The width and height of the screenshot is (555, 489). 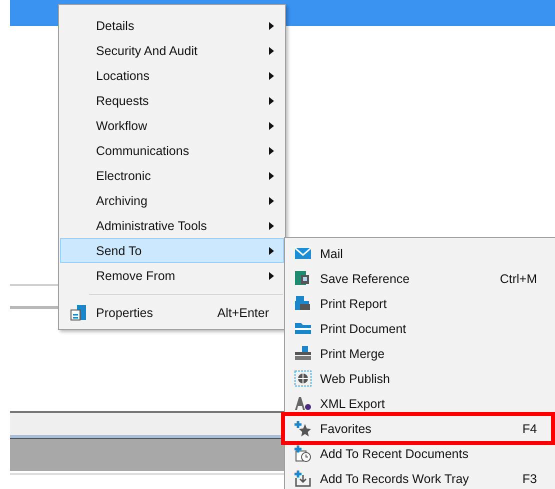 What do you see at coordinates (418, 477) in the screenshot?
I see `menu-item: Add To Records Work Tray F3` at bounding box center [418, 477].